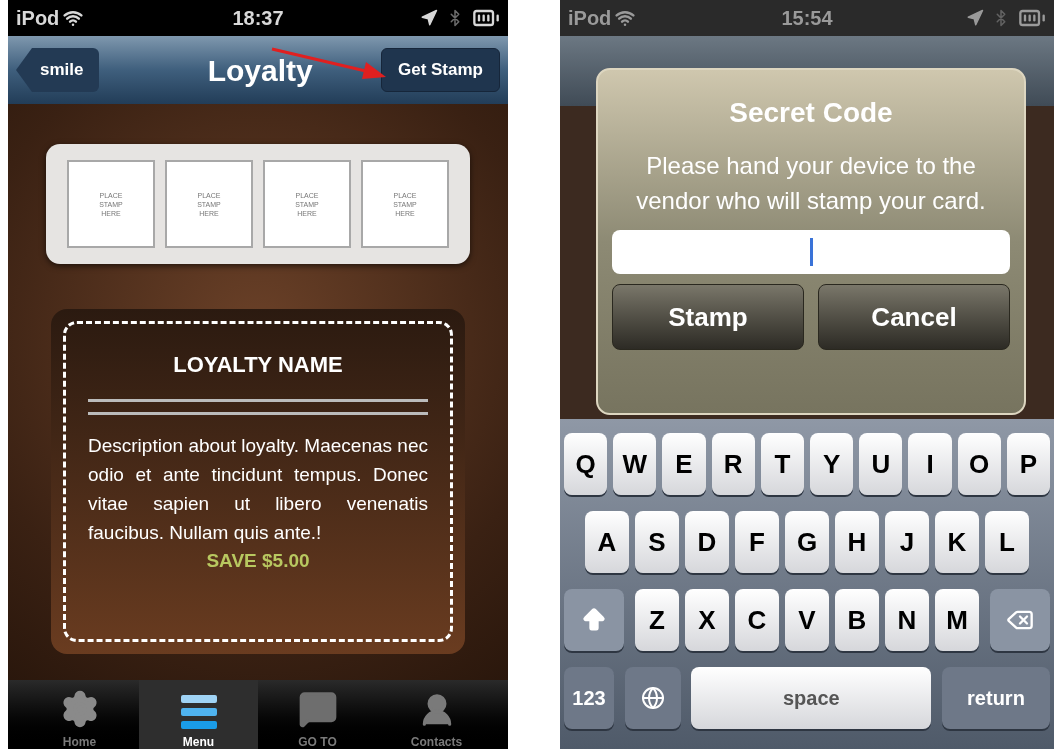 This screenshot has width=1054, height=749. What do you see at coordinates (881, 464) in the screenshot?
I see `keyboard-key: U` at bounding box center [881, 464].